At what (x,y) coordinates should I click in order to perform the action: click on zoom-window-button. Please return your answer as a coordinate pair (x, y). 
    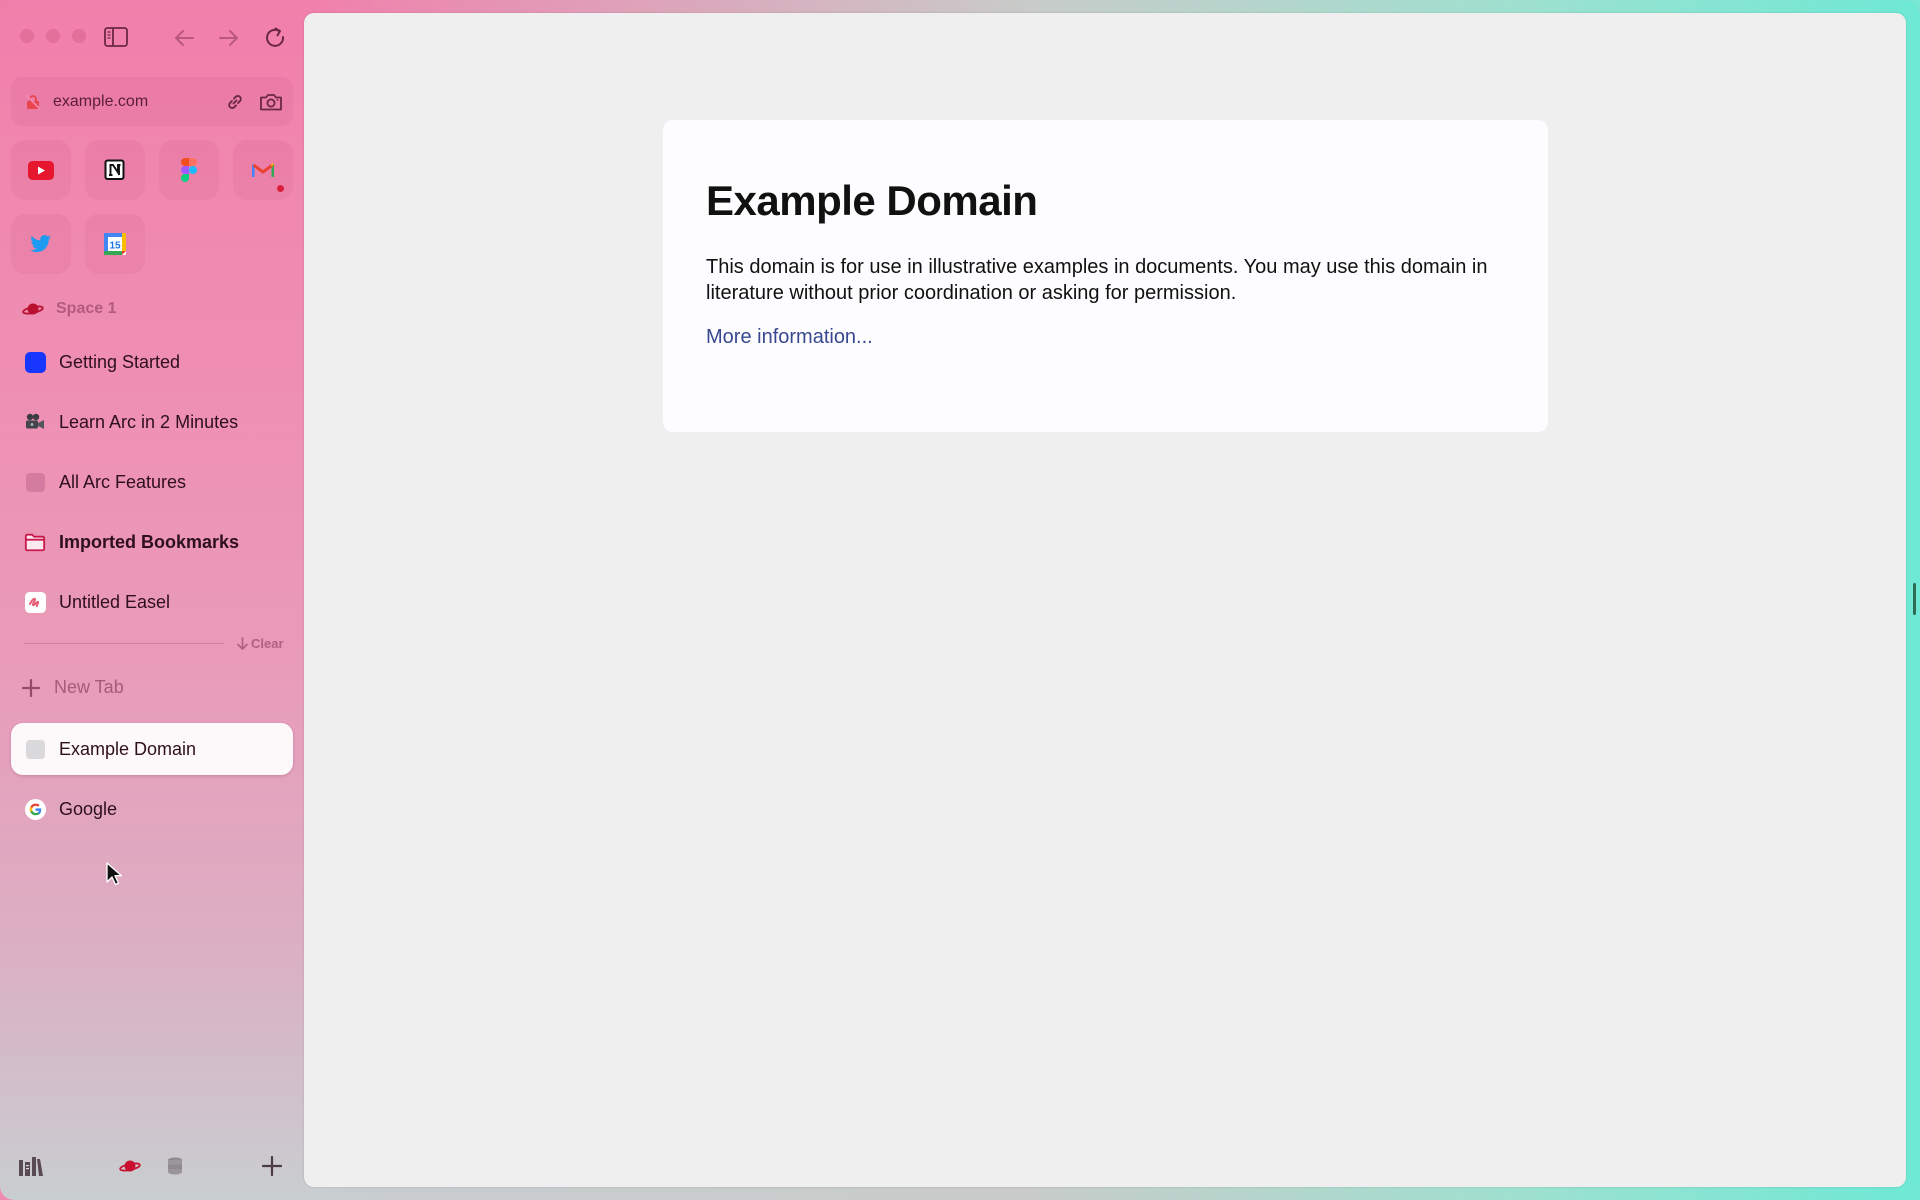
    Looking at the image, I should click on (79, 36).